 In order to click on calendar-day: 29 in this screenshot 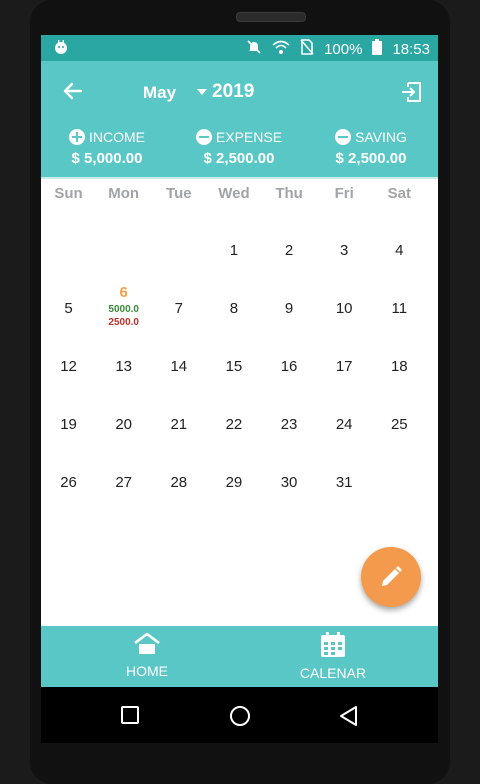, I will do `click(233, 474)`.